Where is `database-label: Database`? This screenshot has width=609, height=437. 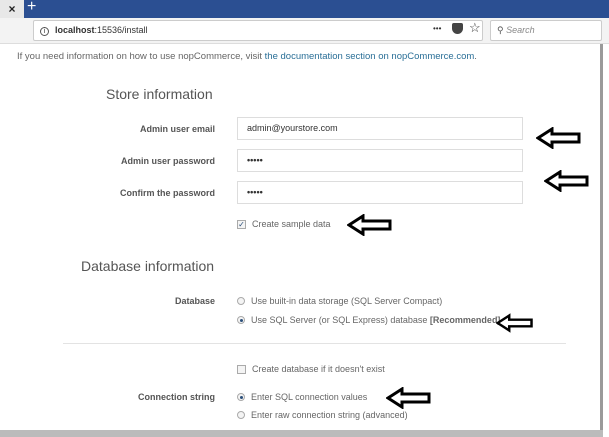
database-label: Database is located at coordinates (194, 301).